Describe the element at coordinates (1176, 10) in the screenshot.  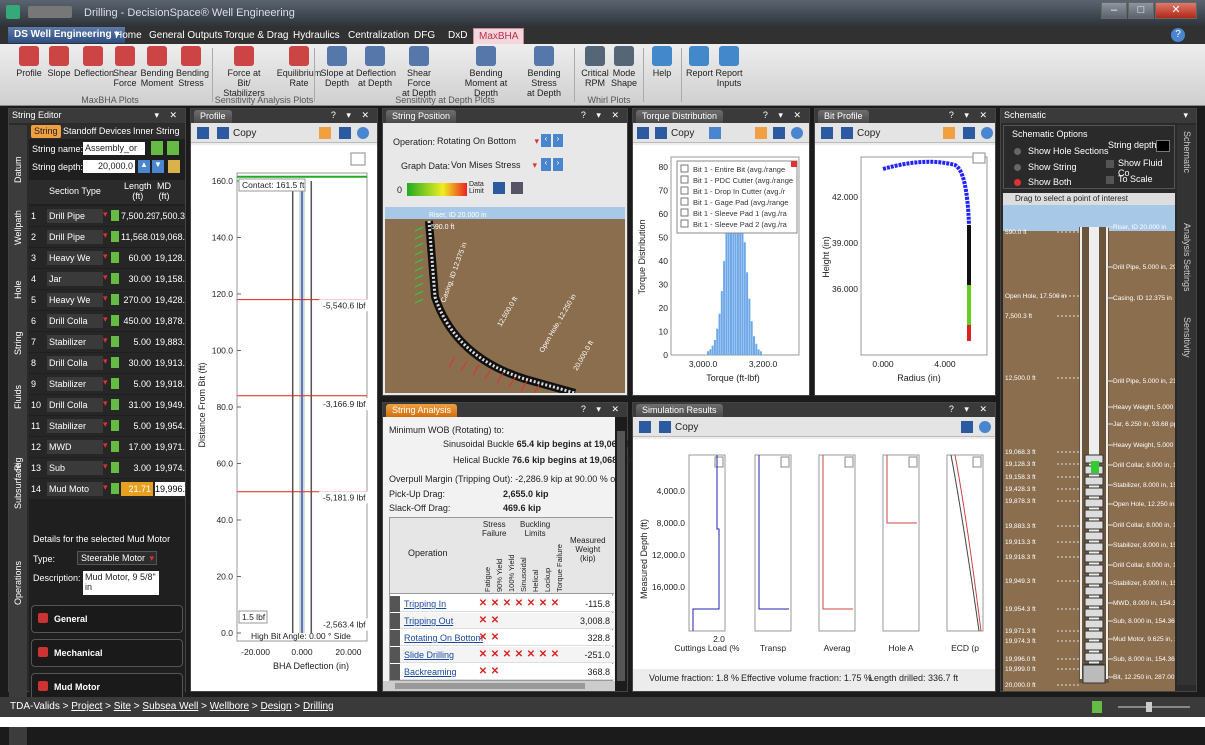
I see `close-button: ✕` at that location.